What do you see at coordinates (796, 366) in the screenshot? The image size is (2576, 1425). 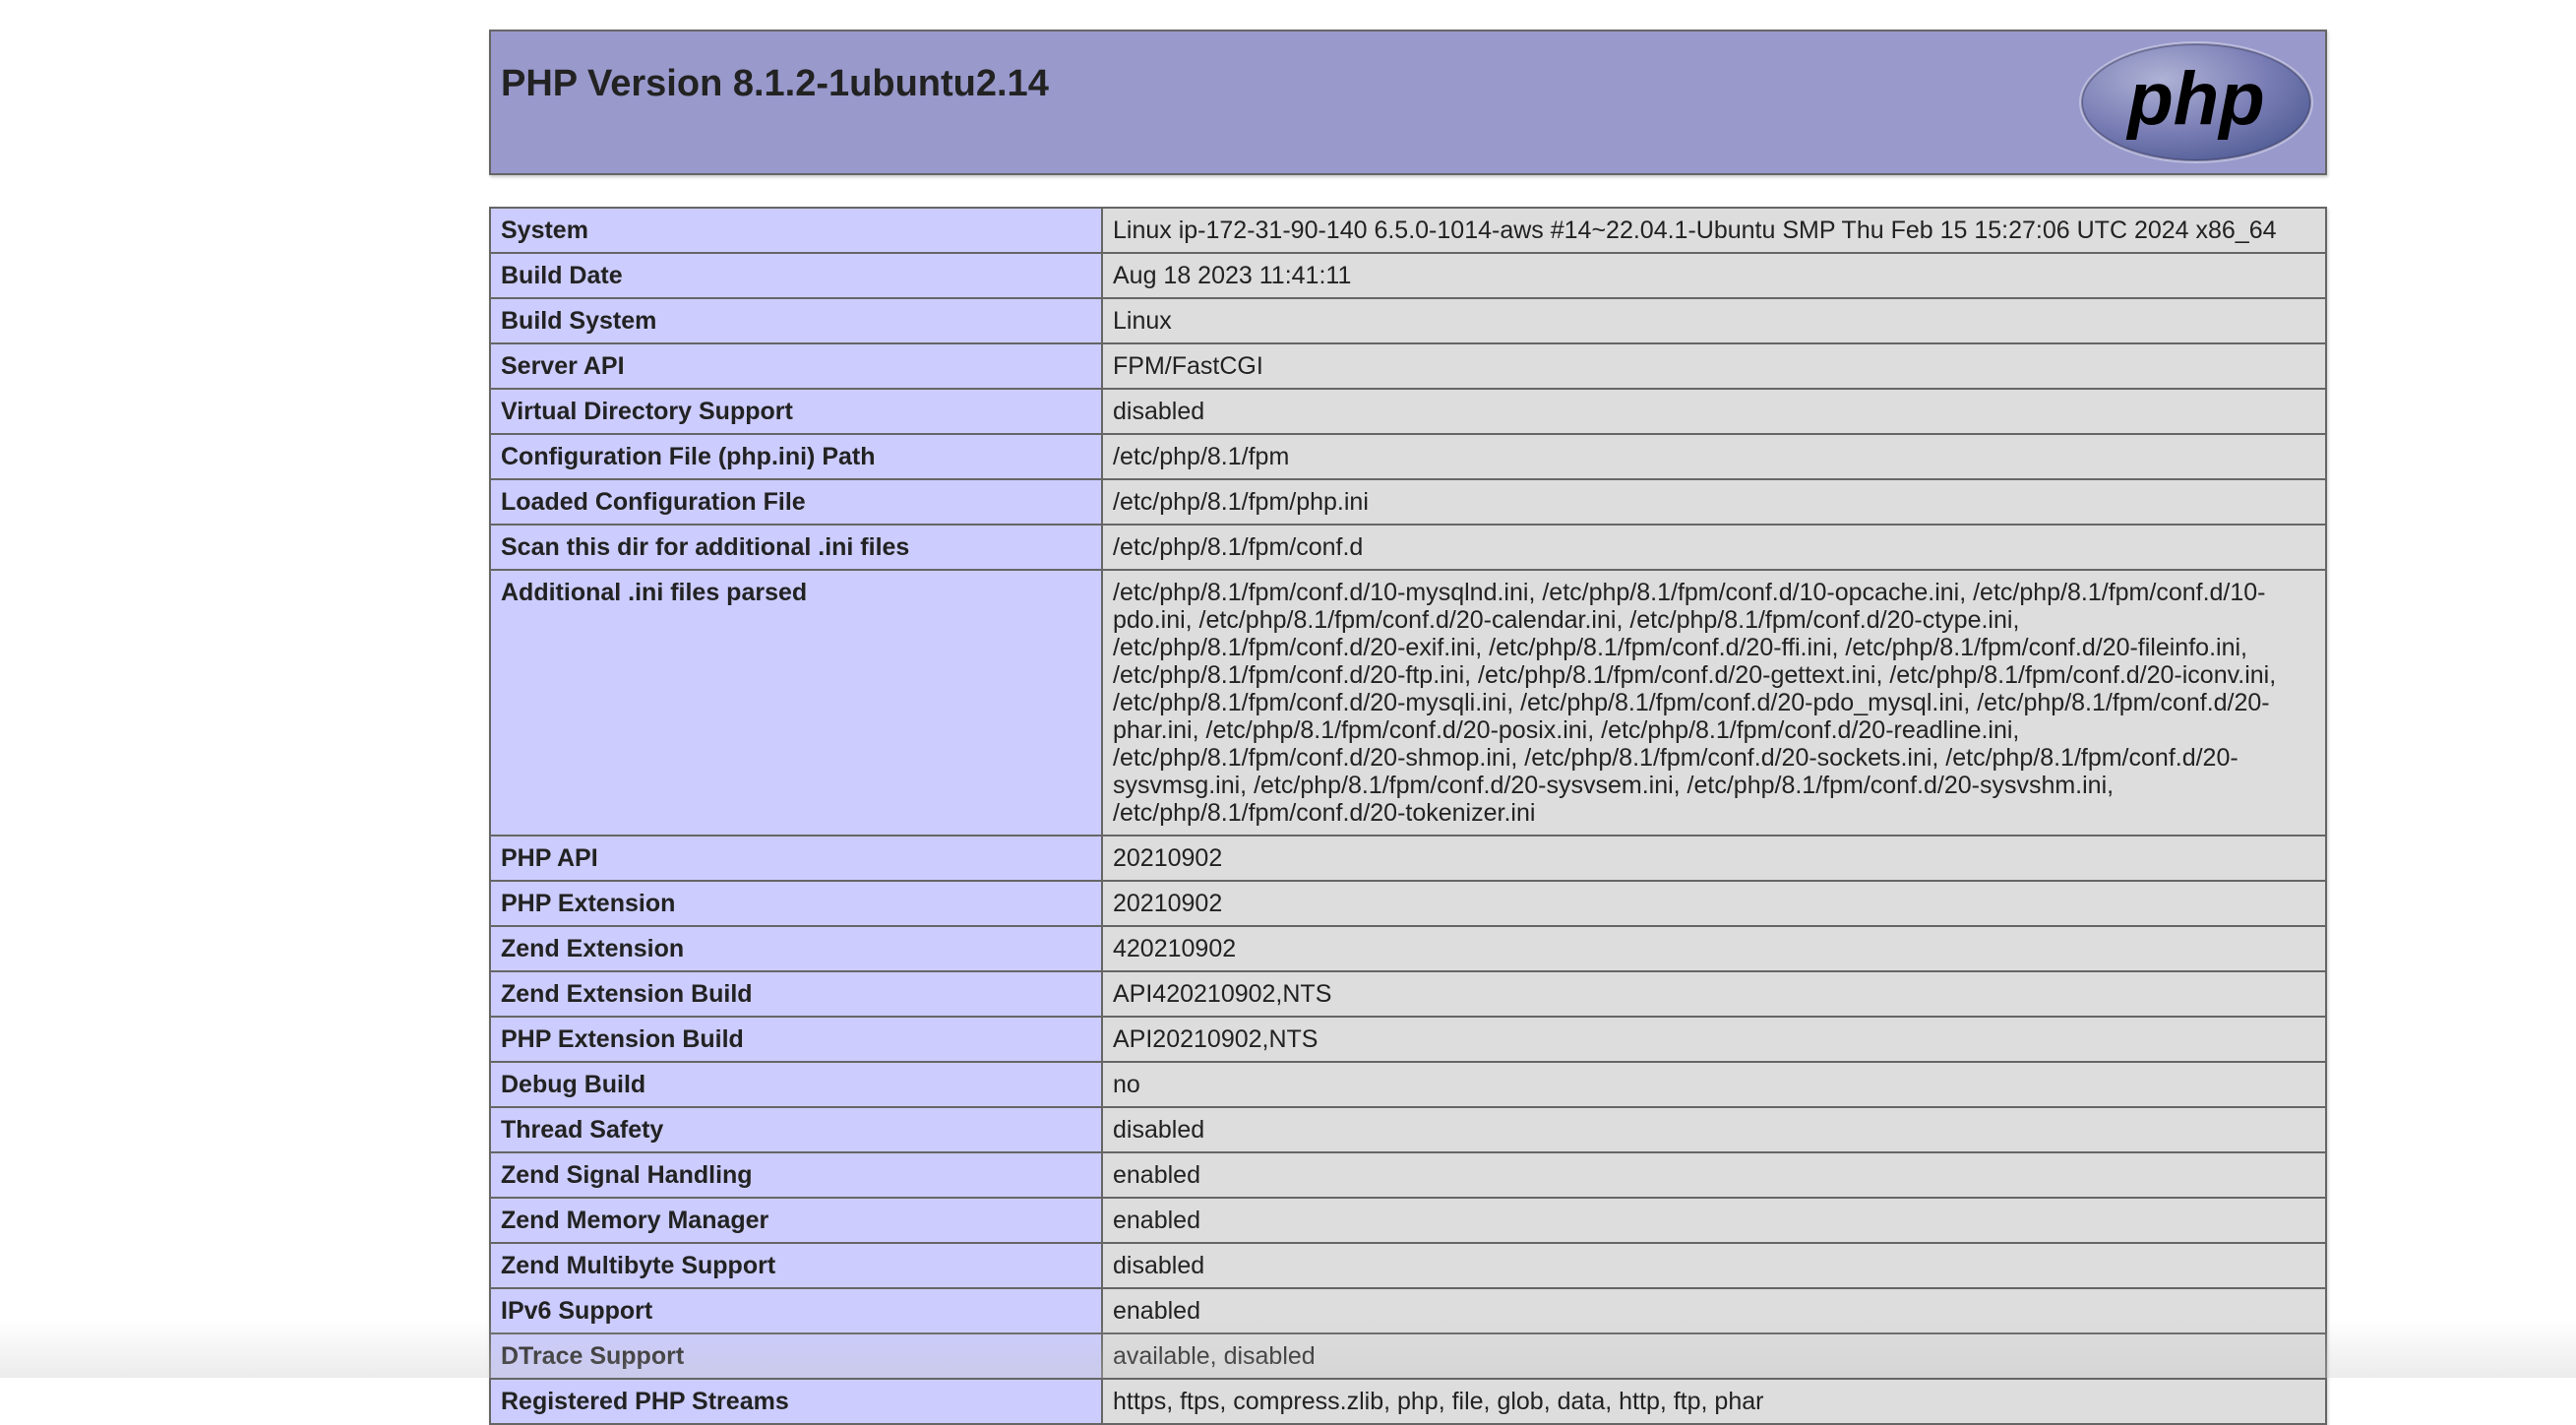 I see `row-label: Server API` at bounding box center [796, 366].